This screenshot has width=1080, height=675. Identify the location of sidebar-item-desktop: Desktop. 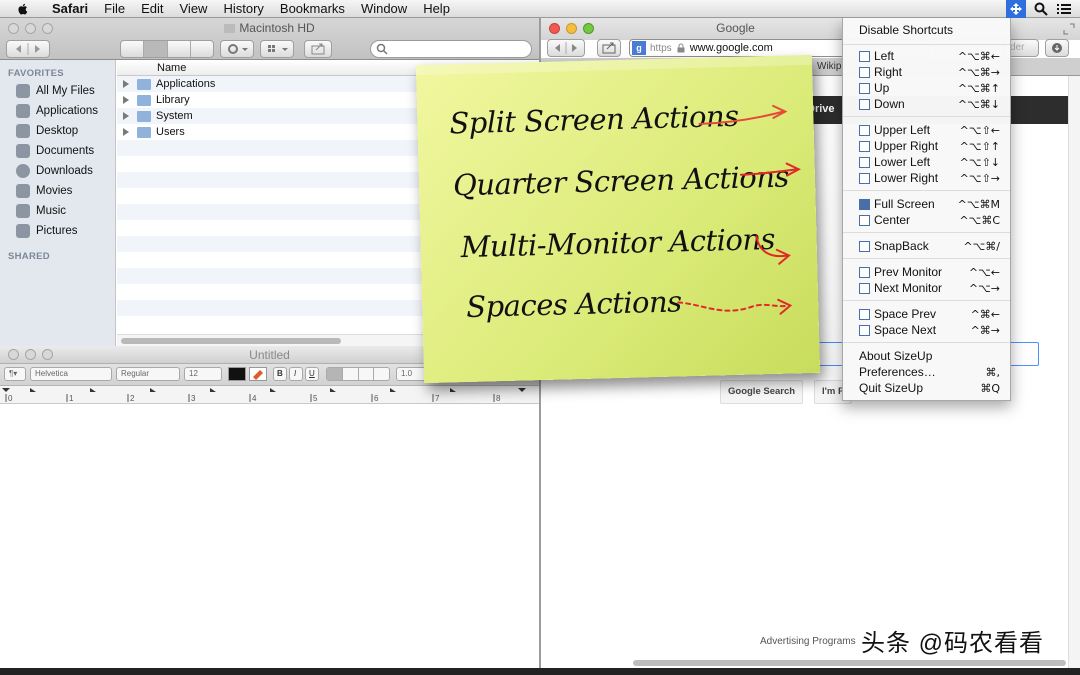
(57, 131).